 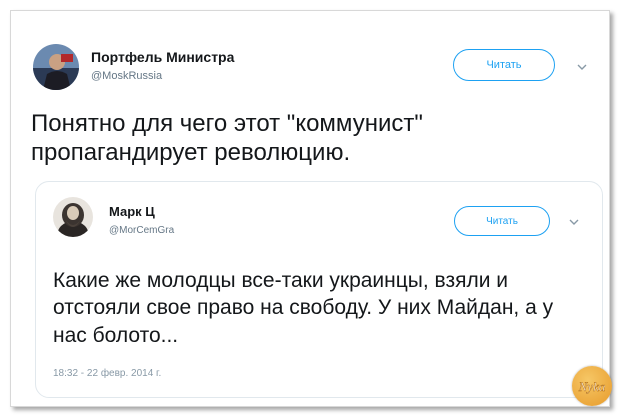 I want to click on svg-text: Nyka, so click(x=592, y=386).